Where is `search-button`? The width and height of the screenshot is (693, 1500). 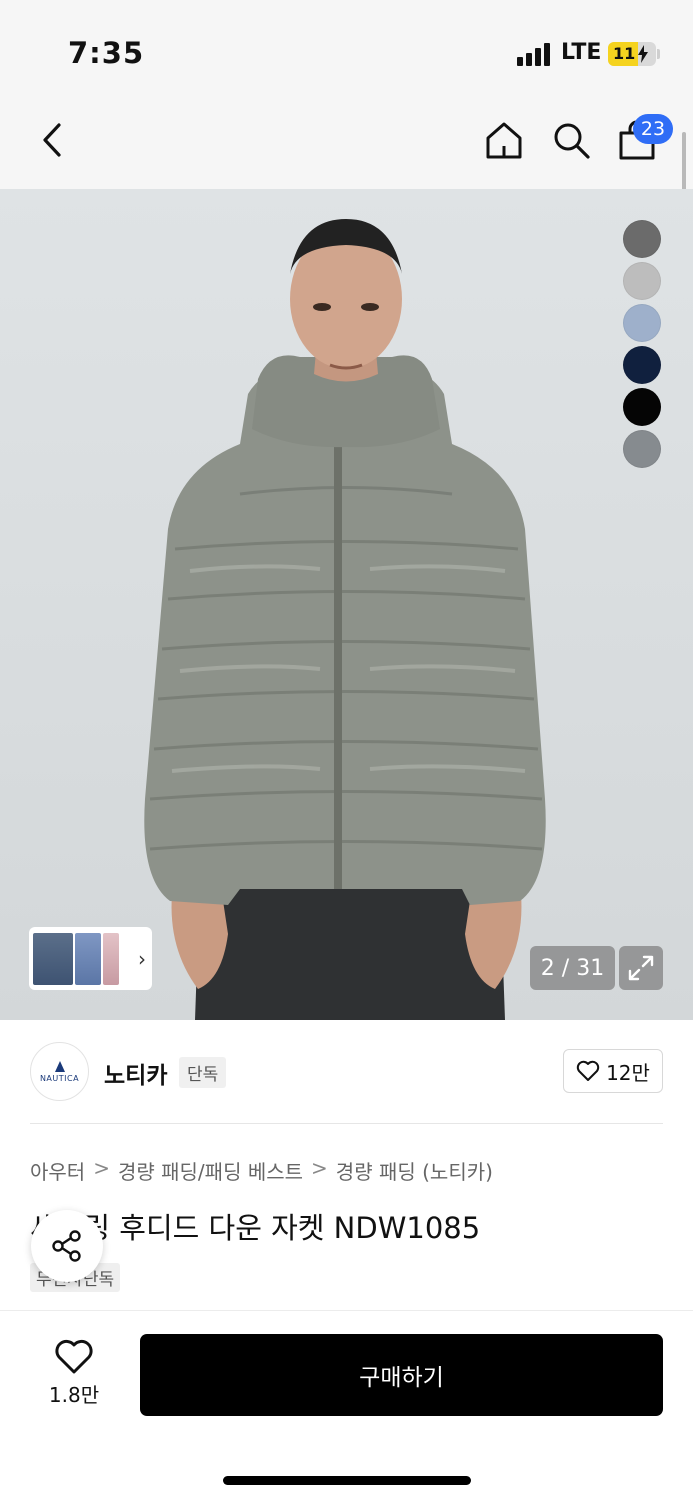 search-button is located at coordinates (571, 140).